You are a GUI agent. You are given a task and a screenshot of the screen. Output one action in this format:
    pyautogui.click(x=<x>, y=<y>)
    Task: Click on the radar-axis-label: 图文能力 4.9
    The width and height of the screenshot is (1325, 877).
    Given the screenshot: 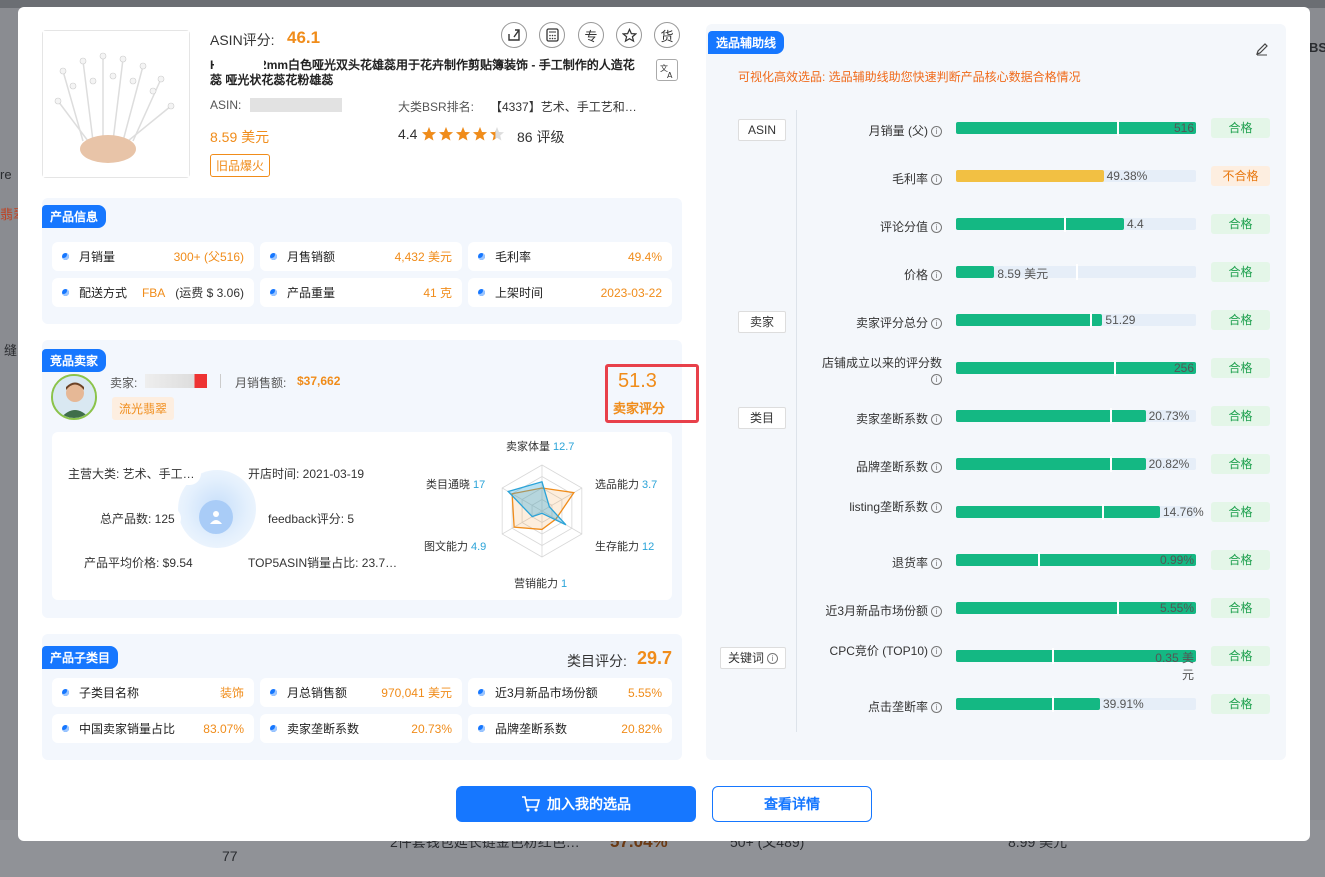 What is the action you would take?
    pyautogui.click(x=455, y=546)
    